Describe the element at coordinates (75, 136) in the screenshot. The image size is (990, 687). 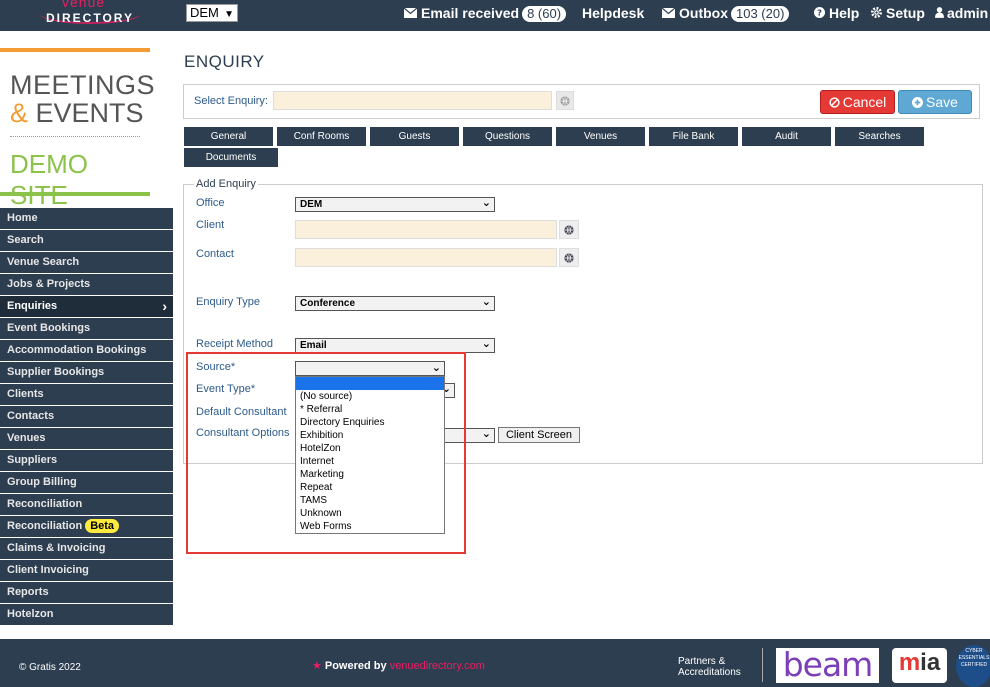
I see `brand-divider` at that location.